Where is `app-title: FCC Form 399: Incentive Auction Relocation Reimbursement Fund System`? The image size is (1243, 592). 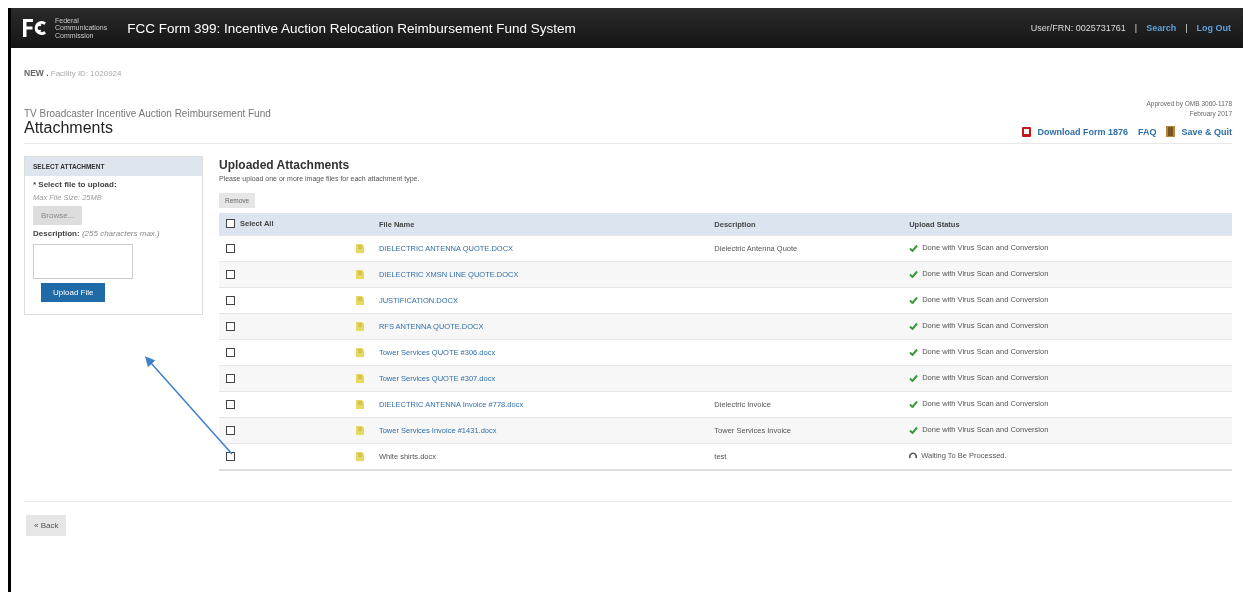
app-title: FCC Form 399: Incentive Auction Relocation Reimbursement Fund System is located at coordinates (352, 28).